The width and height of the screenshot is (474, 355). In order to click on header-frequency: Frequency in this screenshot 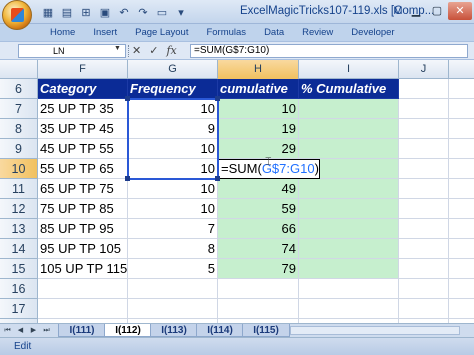, I will do `click(173, 89)`.